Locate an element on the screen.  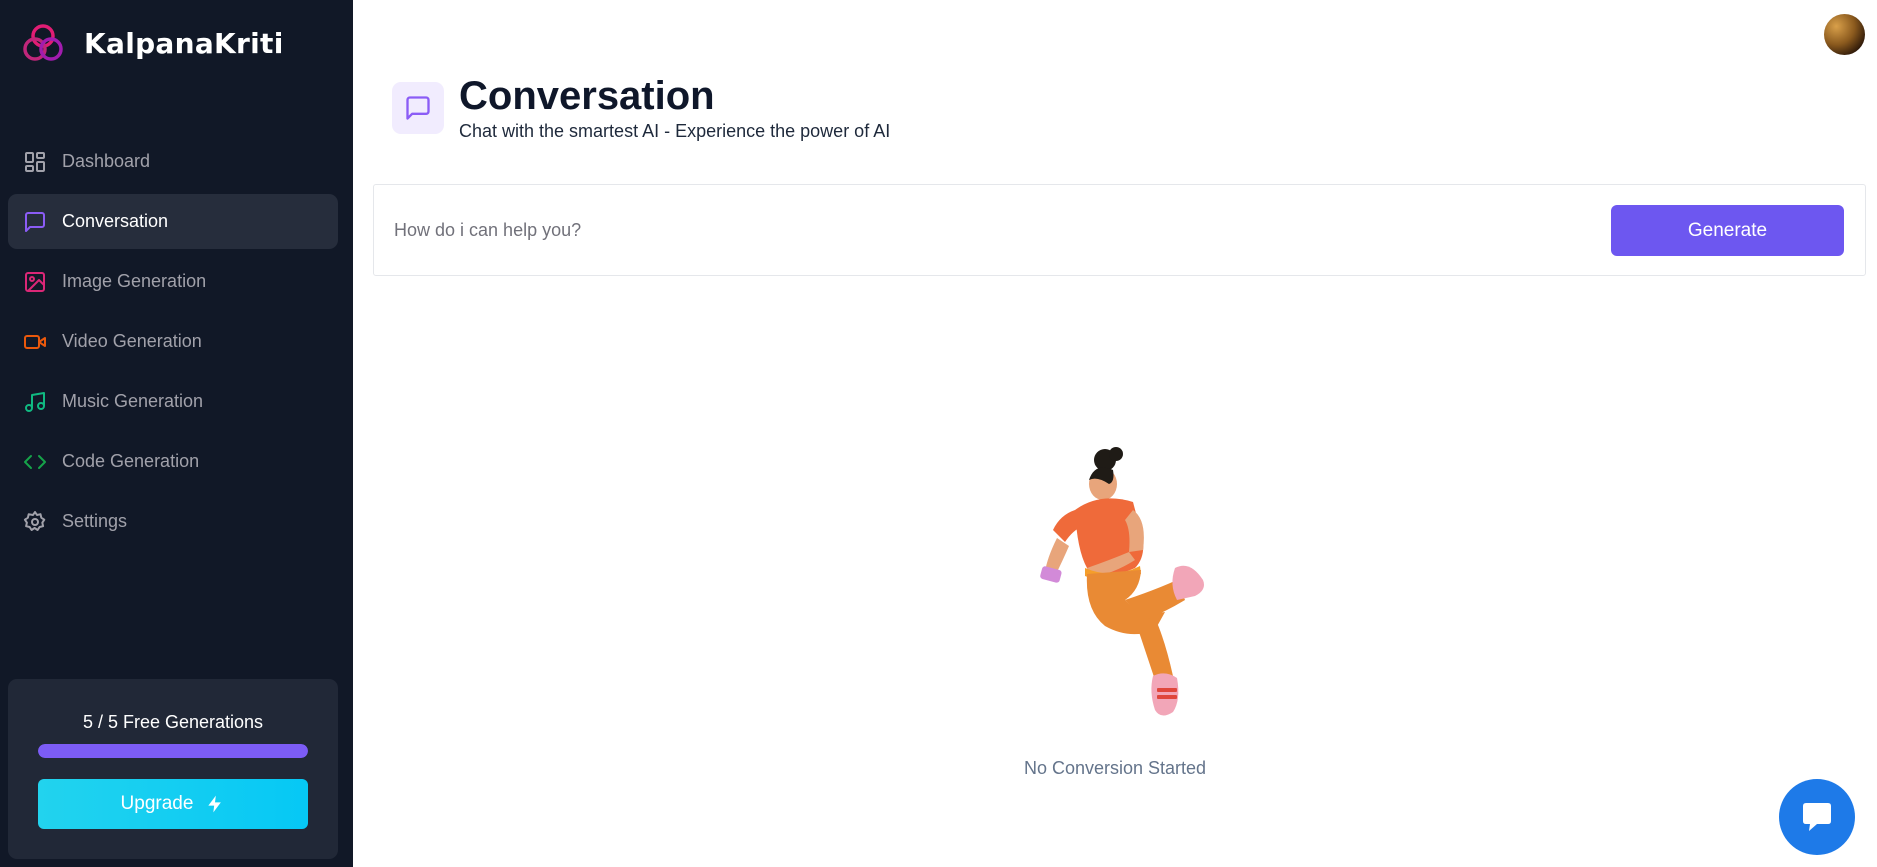
sidebar-item-label: Image Generation is located at coordinates (134, 281).